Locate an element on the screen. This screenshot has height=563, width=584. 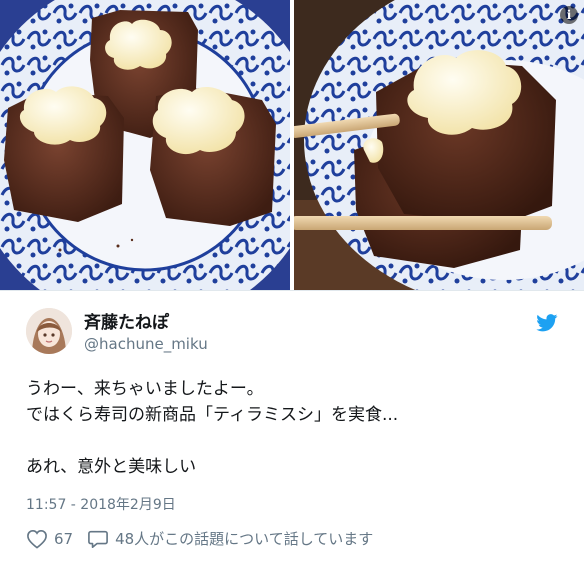
avatar is located at coordinates (49, 331).